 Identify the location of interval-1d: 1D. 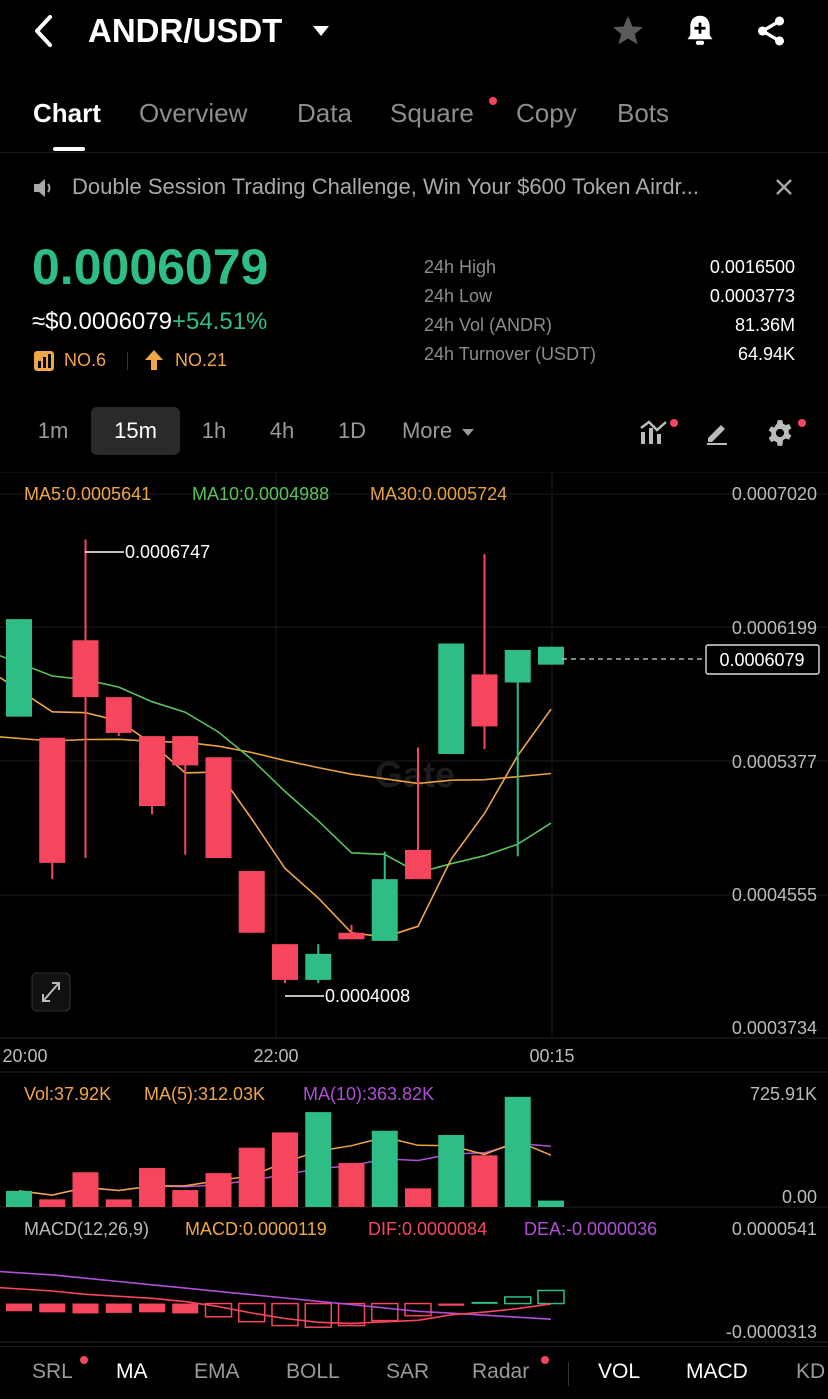
(352, 431).